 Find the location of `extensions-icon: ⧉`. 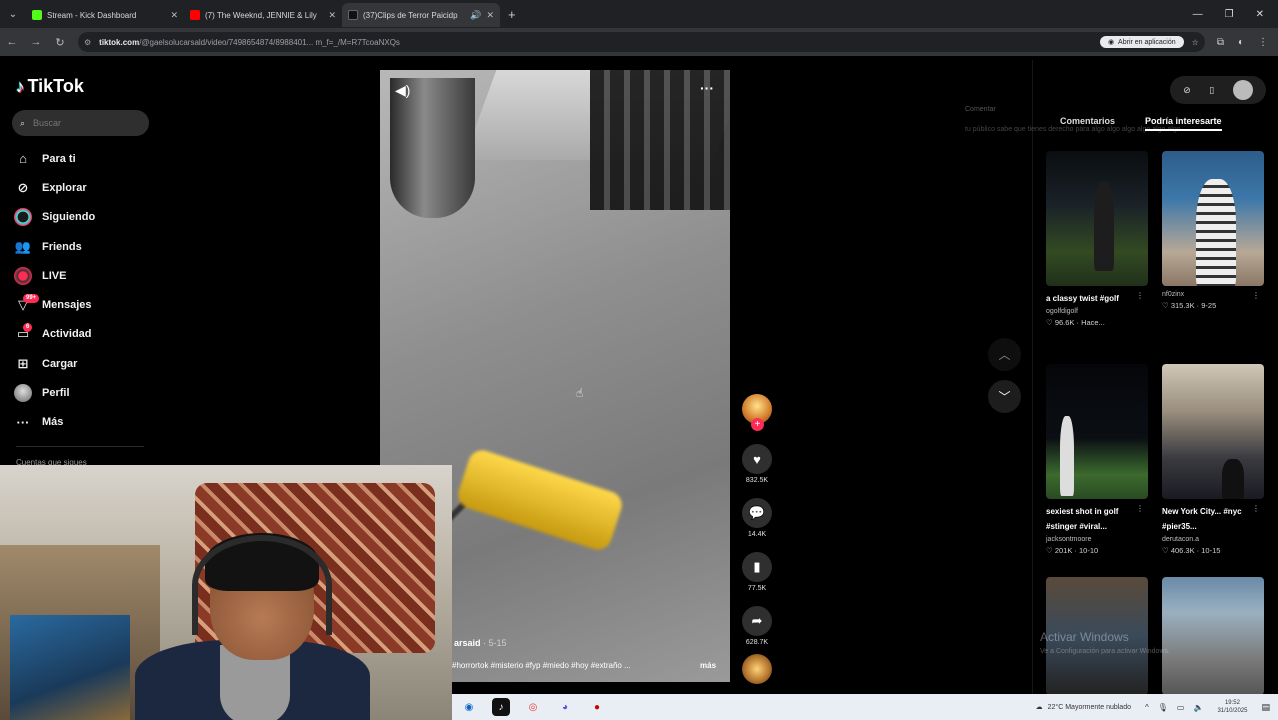

extensions-icon: ⧉ is located at coordinates (1220, 42).